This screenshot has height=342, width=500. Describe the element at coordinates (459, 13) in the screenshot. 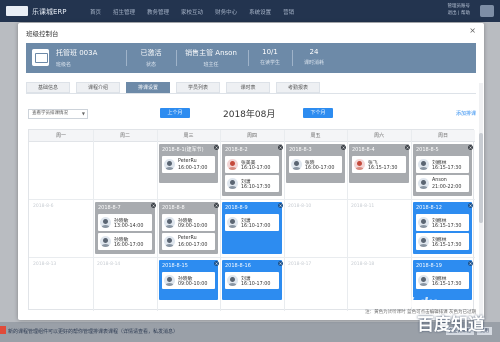

I see `user-actions: 退出 | 帮助` at that location.